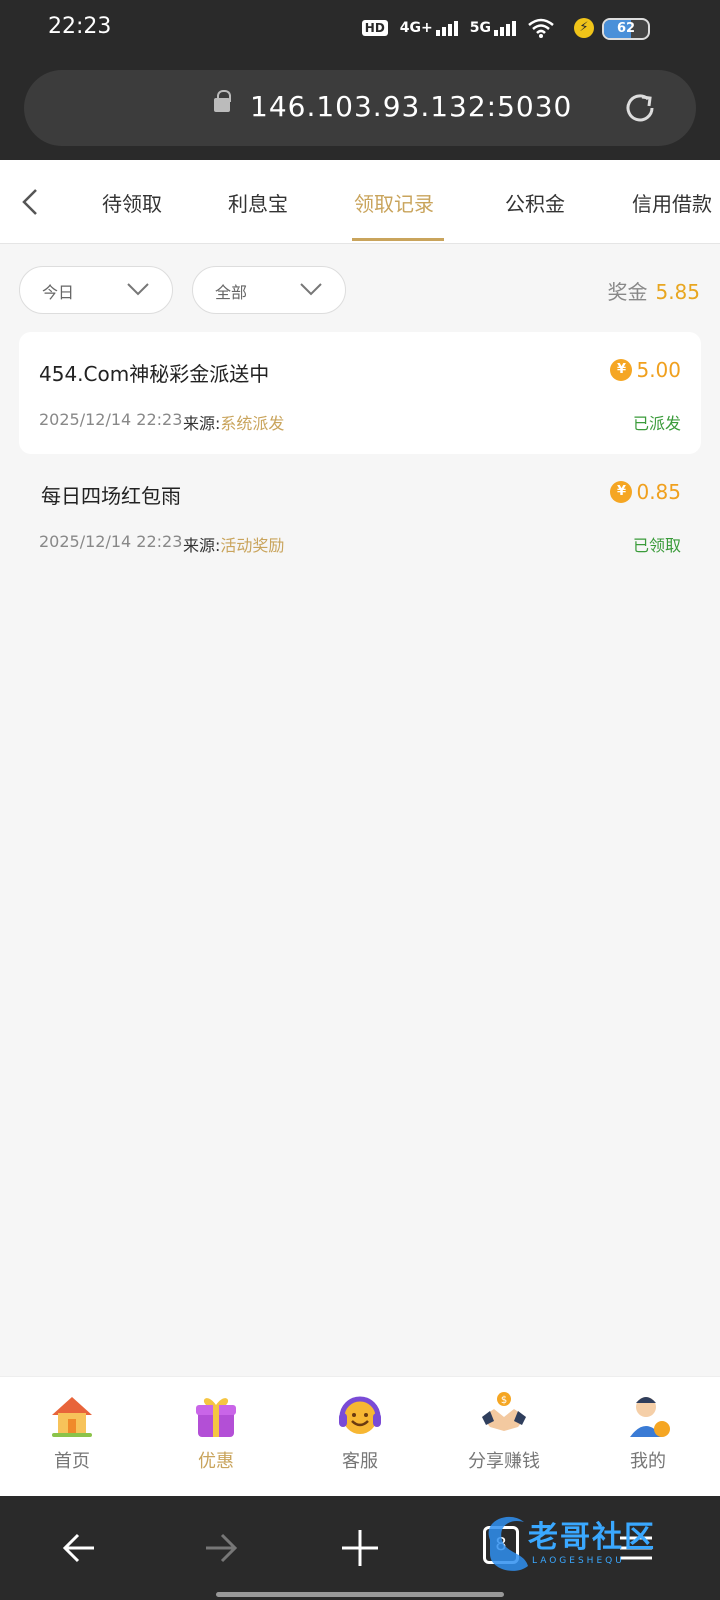 The image size is (720, 1600). I want to click on type-filter-label: 全部, so click(231, 292).